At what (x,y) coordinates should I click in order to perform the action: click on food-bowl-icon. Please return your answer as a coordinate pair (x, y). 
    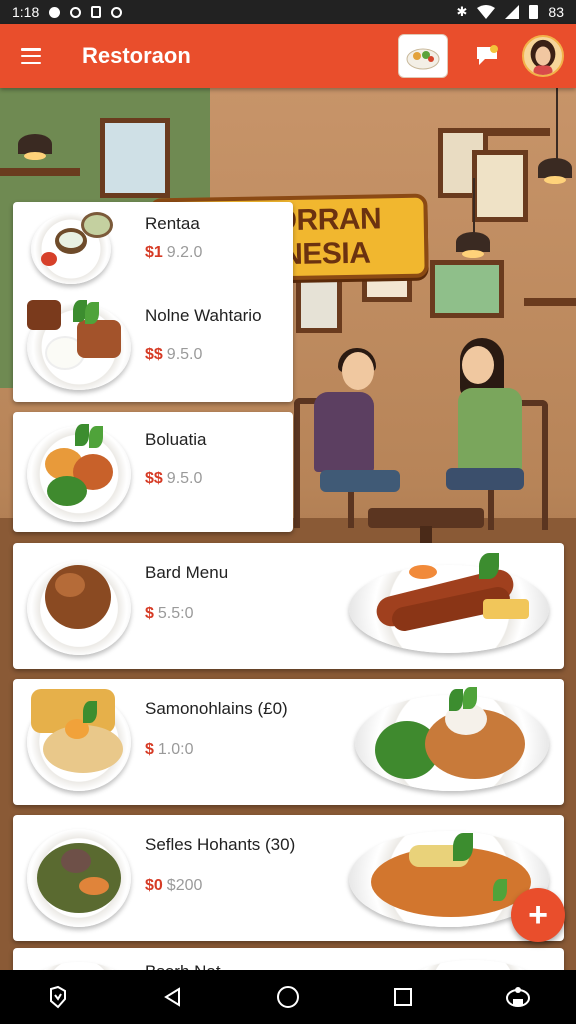
    Looking at the image, I should click on (423, 56).